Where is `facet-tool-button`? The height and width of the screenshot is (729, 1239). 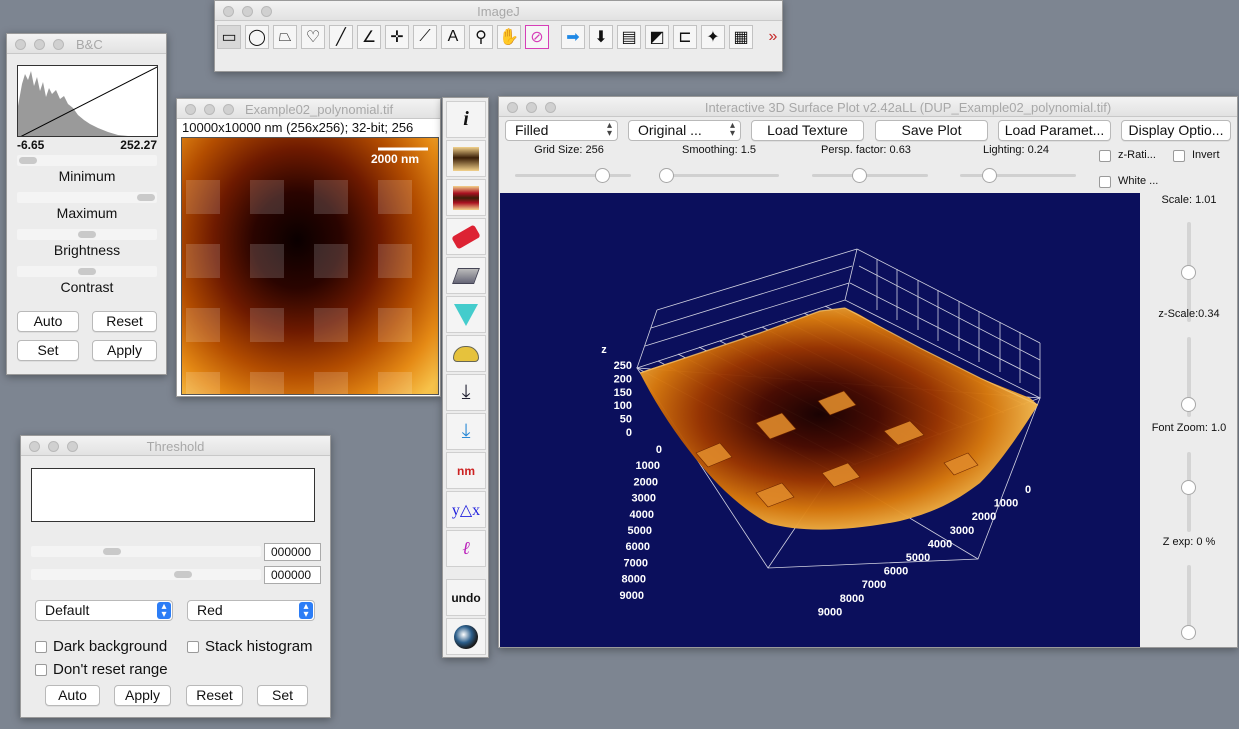 facet-tool-button is located at coordinates (466, 314).